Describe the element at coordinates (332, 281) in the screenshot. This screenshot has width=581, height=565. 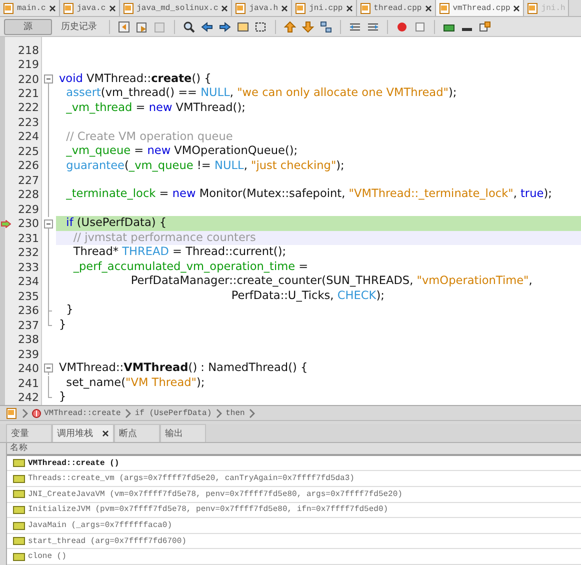
I see `code-line: PerfDataManager::create_counter(SUN_THREADS, "vmOperationTime",` at that location.